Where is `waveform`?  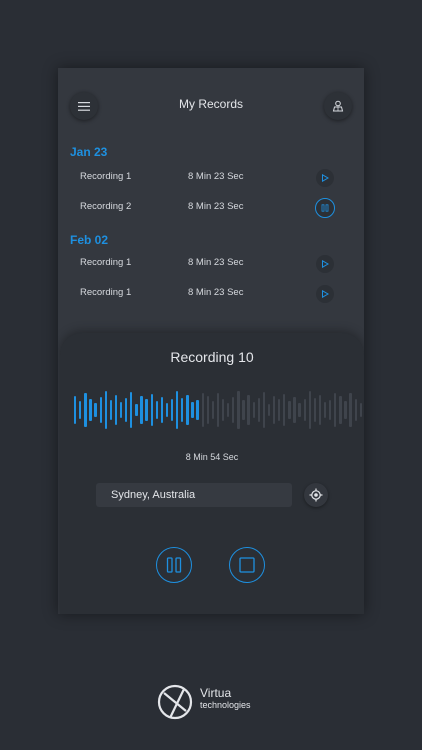
waveform is located at coordinates (219, 410).